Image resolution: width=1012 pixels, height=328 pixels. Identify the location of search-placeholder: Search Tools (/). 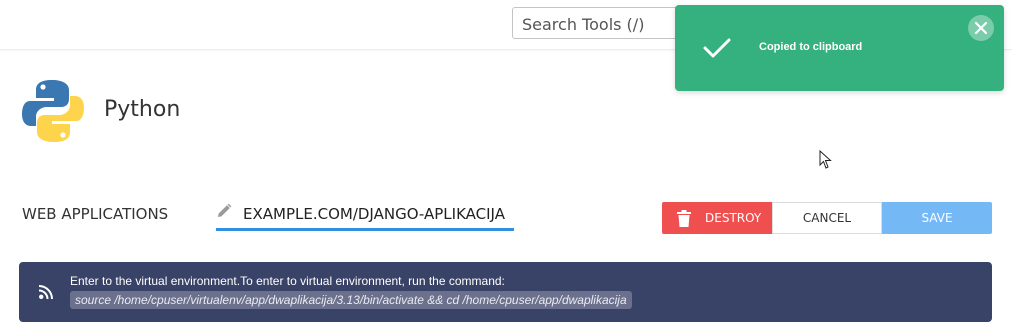
(583, 24).